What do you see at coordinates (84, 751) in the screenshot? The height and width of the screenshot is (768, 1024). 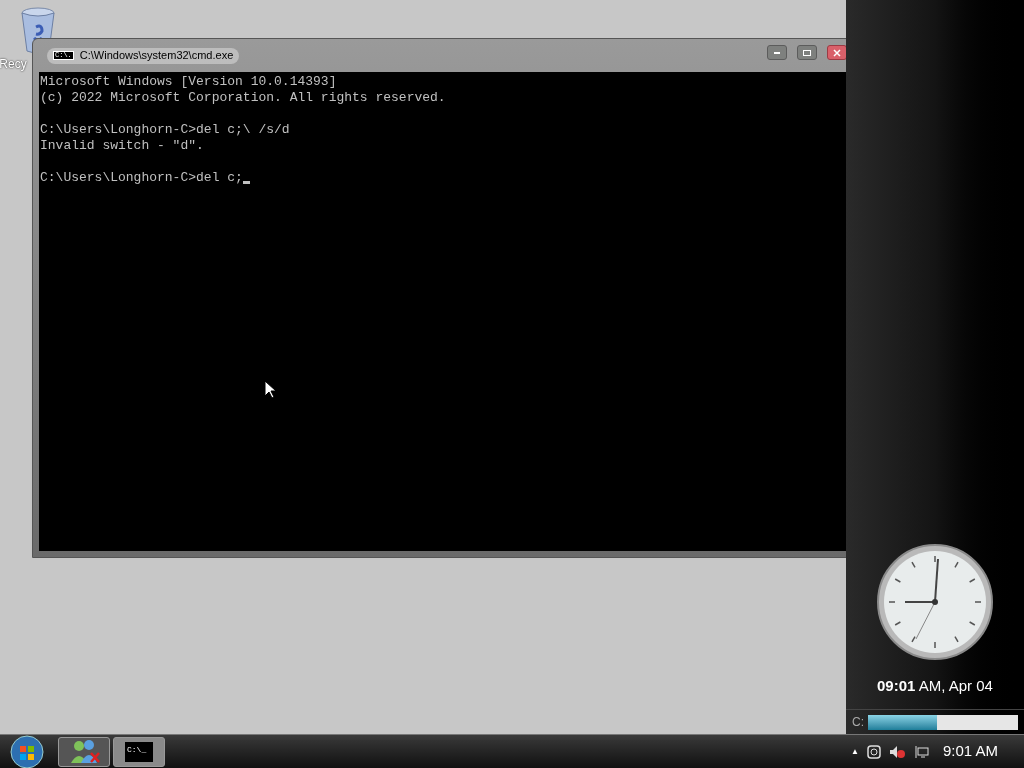 I see `messenger-taskbar-button` at bounding box center [84, 751].